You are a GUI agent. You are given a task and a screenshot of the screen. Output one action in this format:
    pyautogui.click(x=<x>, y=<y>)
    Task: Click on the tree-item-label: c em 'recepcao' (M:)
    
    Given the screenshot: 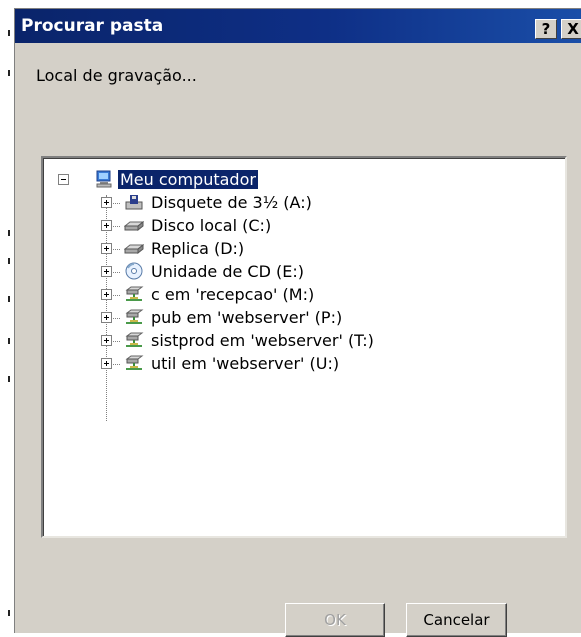 What is the action you would take?
    pyautogui.click(x=232, y=294)
    